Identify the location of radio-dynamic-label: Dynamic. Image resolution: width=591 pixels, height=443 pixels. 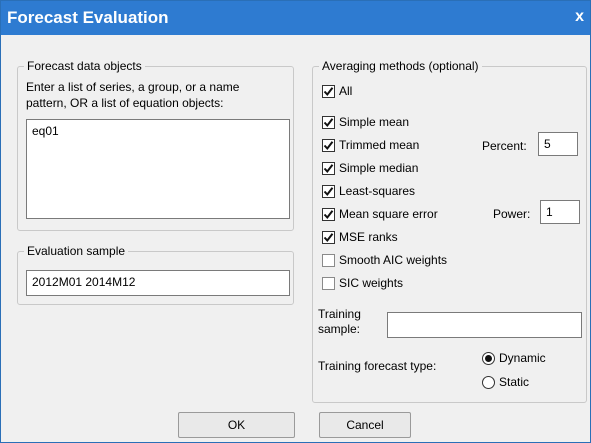
(522, 358).